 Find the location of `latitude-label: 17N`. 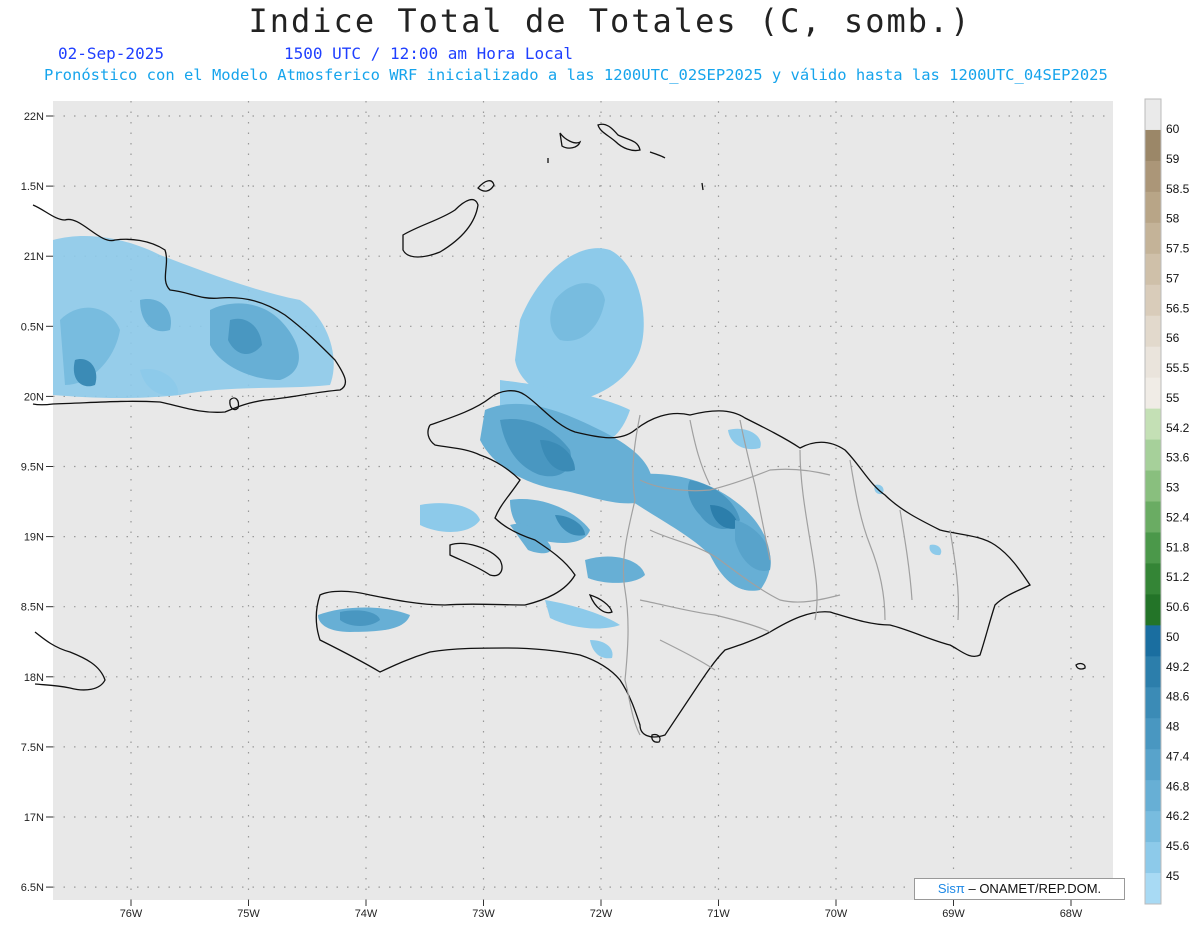

latitude-label: 17N is located at coordinates (34, 818).